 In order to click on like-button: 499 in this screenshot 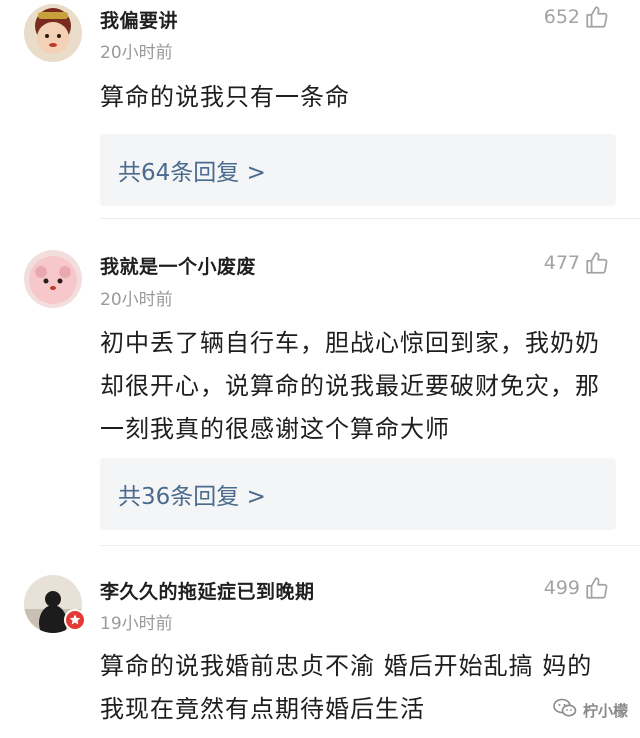, I will do `click(577, 588)`.